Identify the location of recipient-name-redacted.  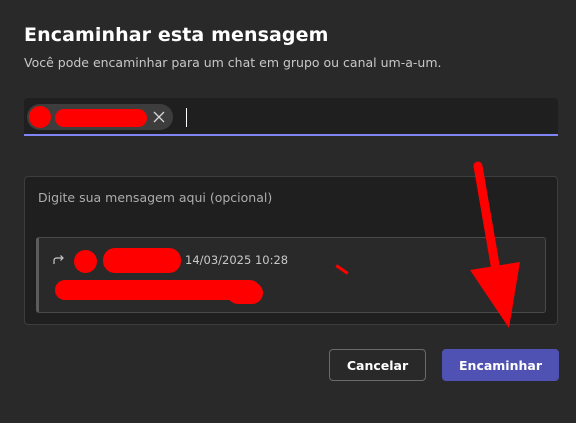
(101, 118).